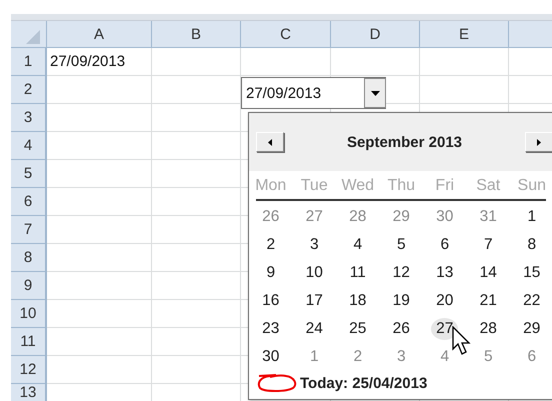 This screenshot has width=552, height=401. What do you see at coordinates (375, 34) in the screenshot?
I see `column-header: D` at bounding box center [375, 34].